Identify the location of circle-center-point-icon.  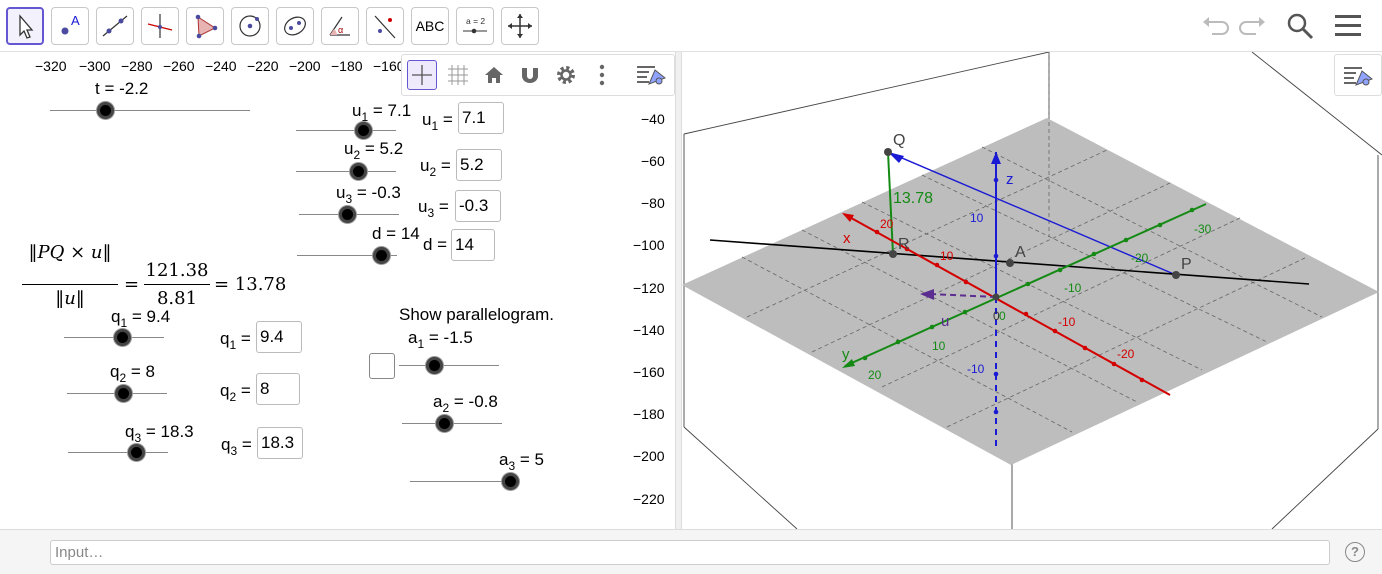
(250, 26).